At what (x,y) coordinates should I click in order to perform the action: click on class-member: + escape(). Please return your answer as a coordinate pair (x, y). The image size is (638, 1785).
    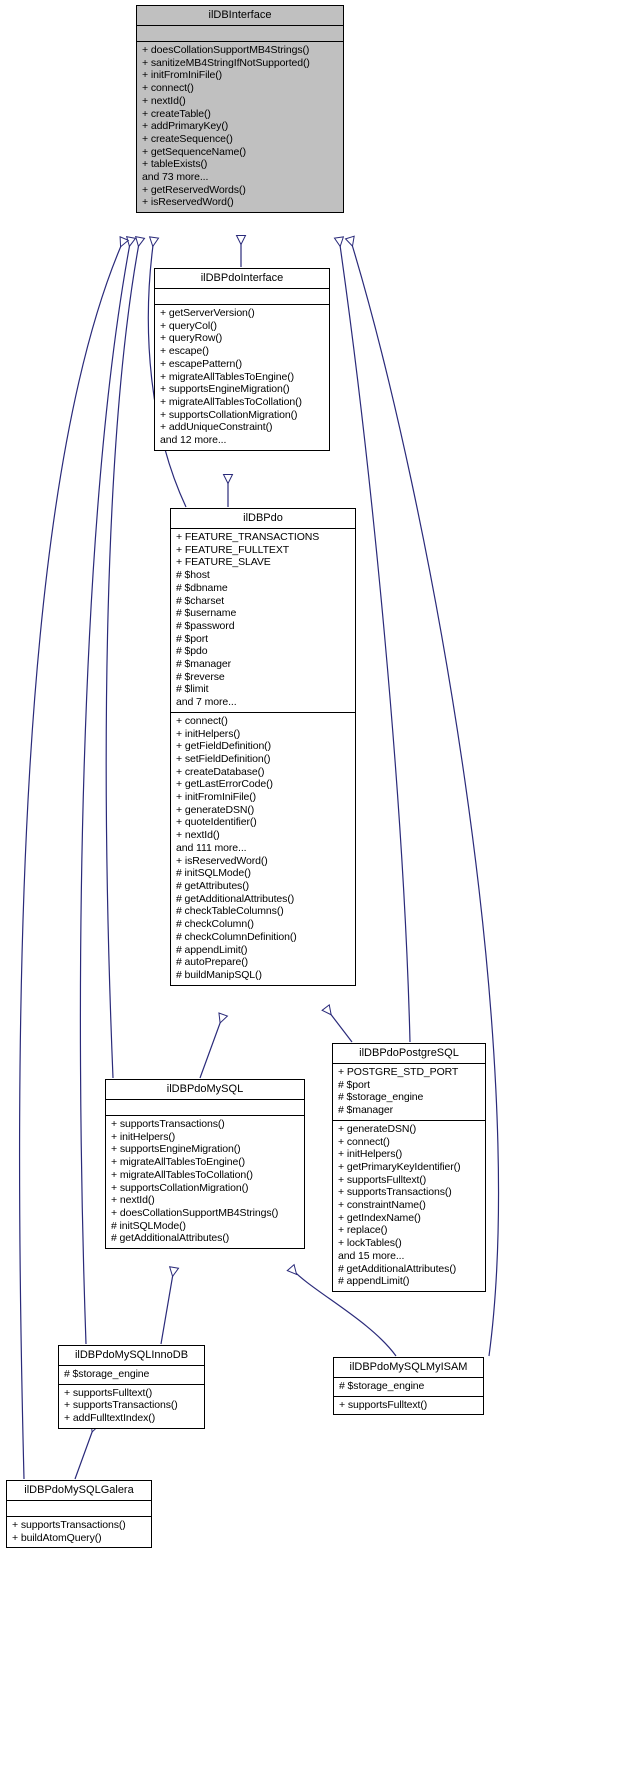
    Looking at the image, I should click on (184, 351).